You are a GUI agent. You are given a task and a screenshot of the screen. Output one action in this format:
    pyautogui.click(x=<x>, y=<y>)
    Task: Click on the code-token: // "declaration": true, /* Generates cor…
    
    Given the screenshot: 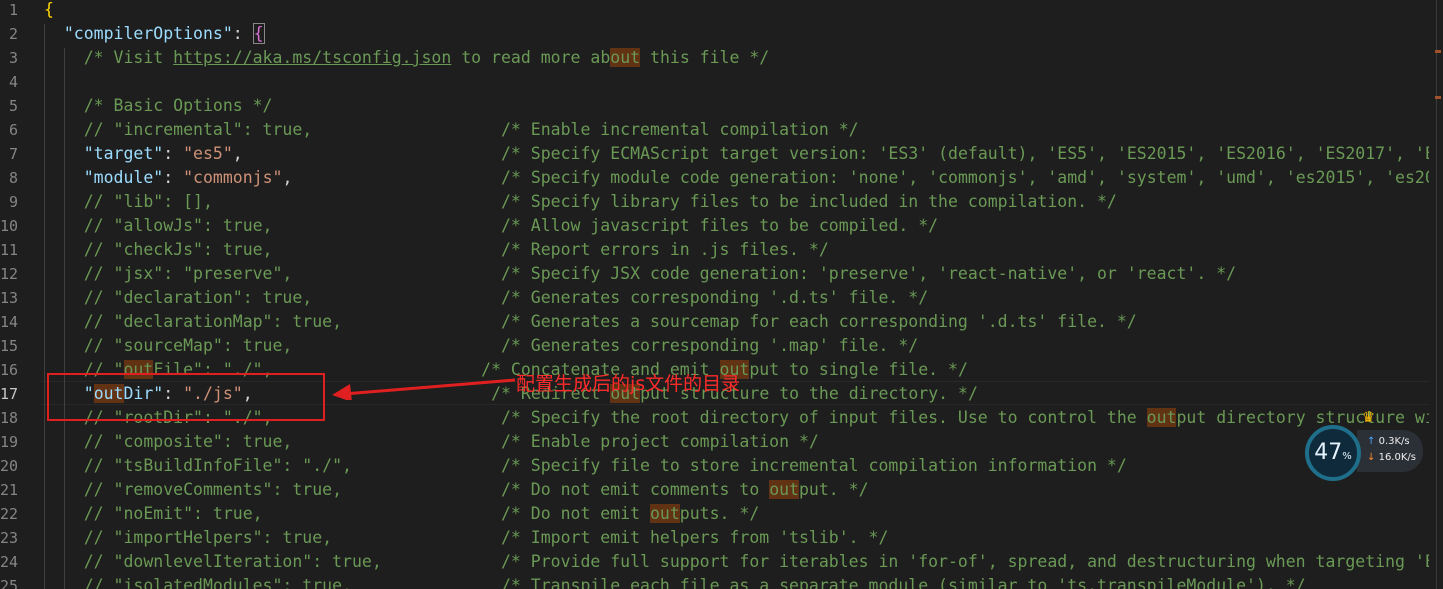 What is the action you would take?
    pyautogui.click(x=506, y=297)
    